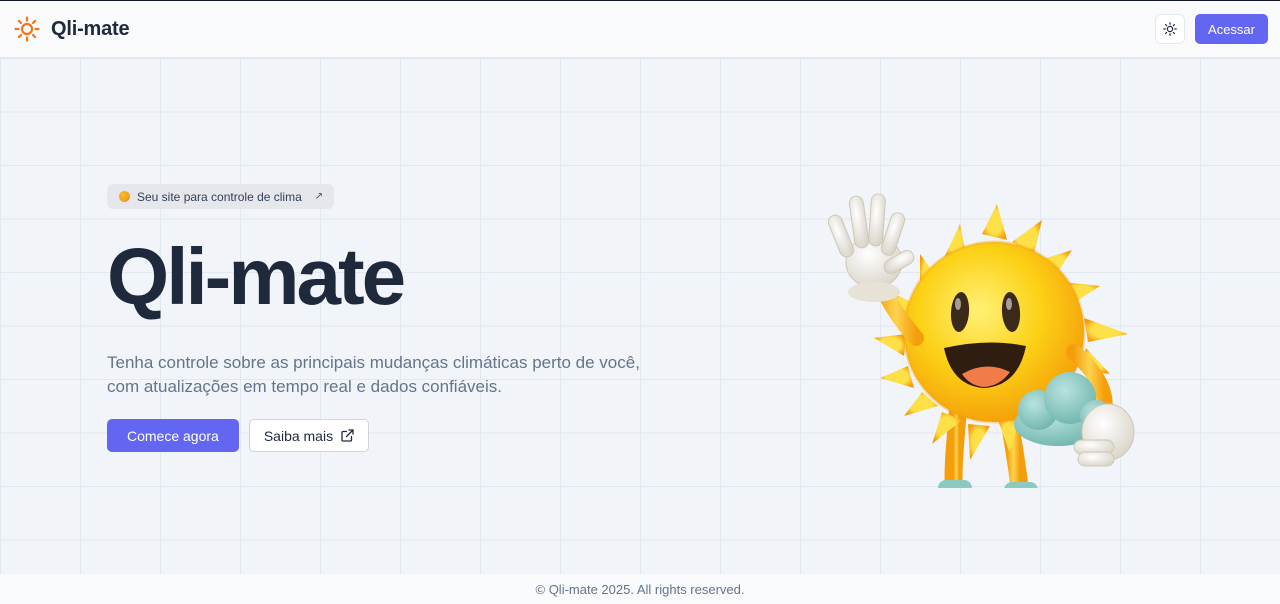 This screenshot has height=604, width=1280. I want to click on arrow-up-right-icon: ↗, so click(319, 196).